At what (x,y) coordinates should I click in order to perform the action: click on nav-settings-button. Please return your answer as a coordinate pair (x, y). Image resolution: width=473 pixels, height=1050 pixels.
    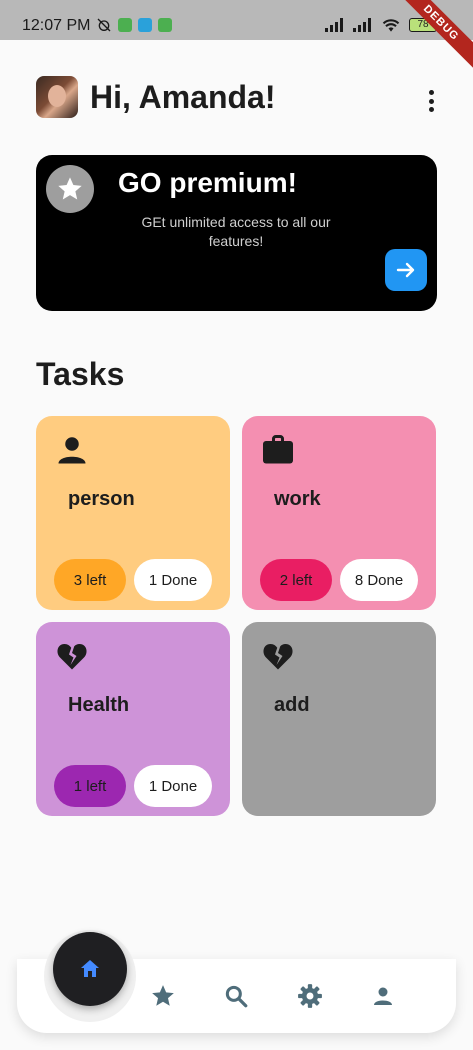
    Looking at the image, I should click on (310, 996).